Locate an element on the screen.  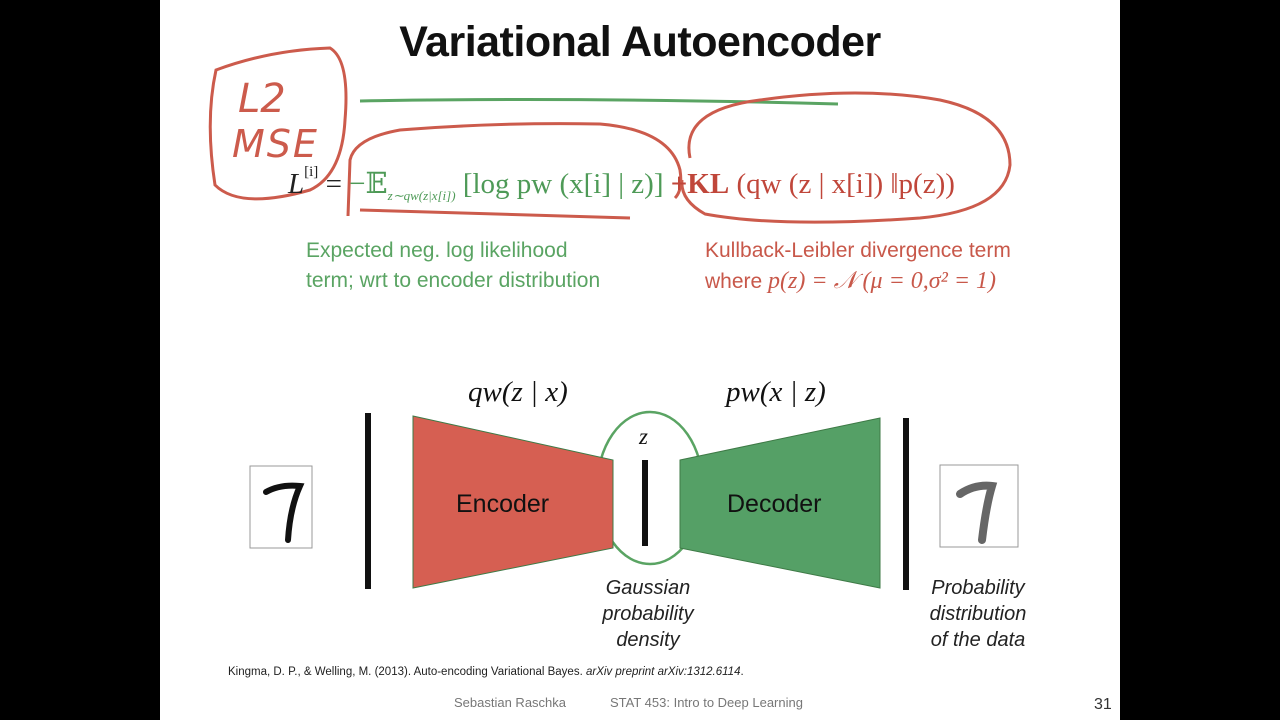
reference-end: . is located at coordinates (742, 672).